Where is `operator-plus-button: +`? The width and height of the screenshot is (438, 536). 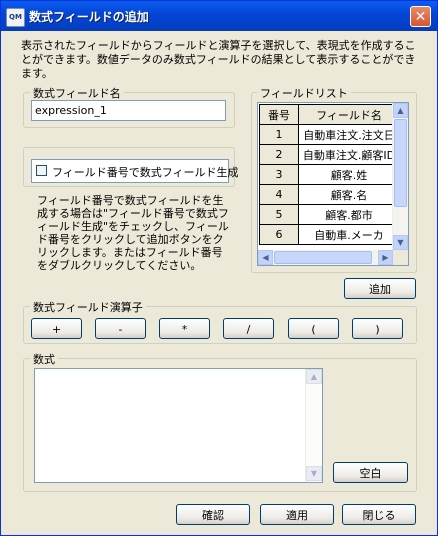
operator-plus-button: + is located at coordinates (56, 328).